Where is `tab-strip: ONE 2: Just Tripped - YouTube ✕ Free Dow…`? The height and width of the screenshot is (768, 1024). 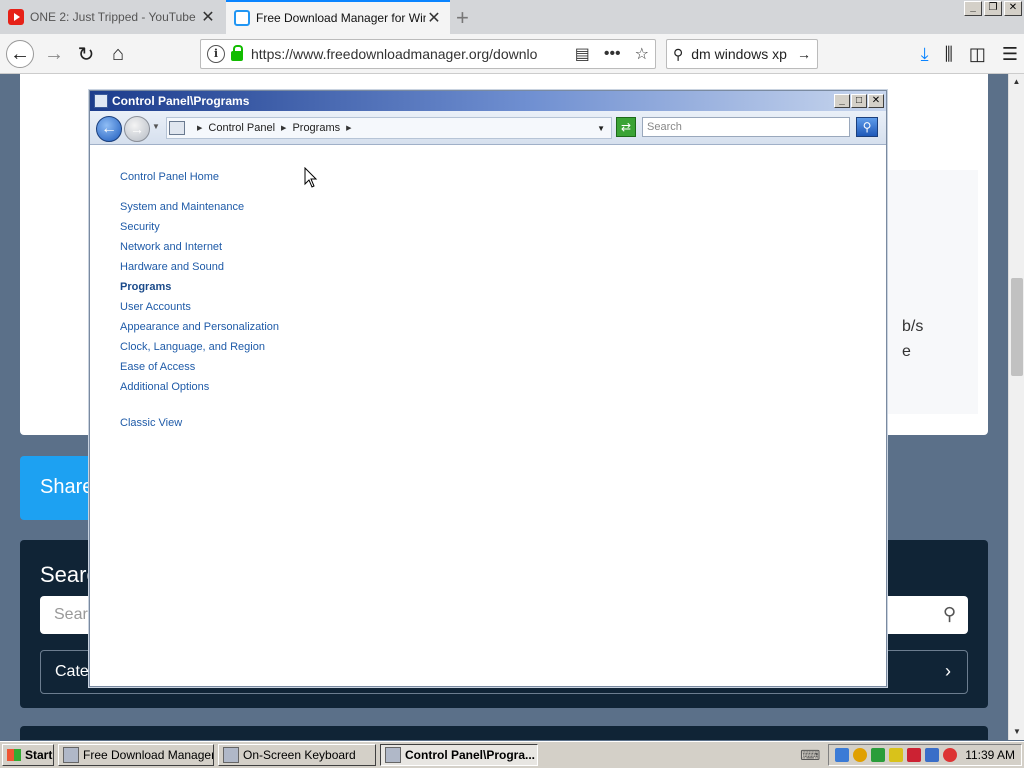 tab-strip: ONE 2: Just Tripped - YouTube ✕ Free Dow… is located at coordinates (512, 17).